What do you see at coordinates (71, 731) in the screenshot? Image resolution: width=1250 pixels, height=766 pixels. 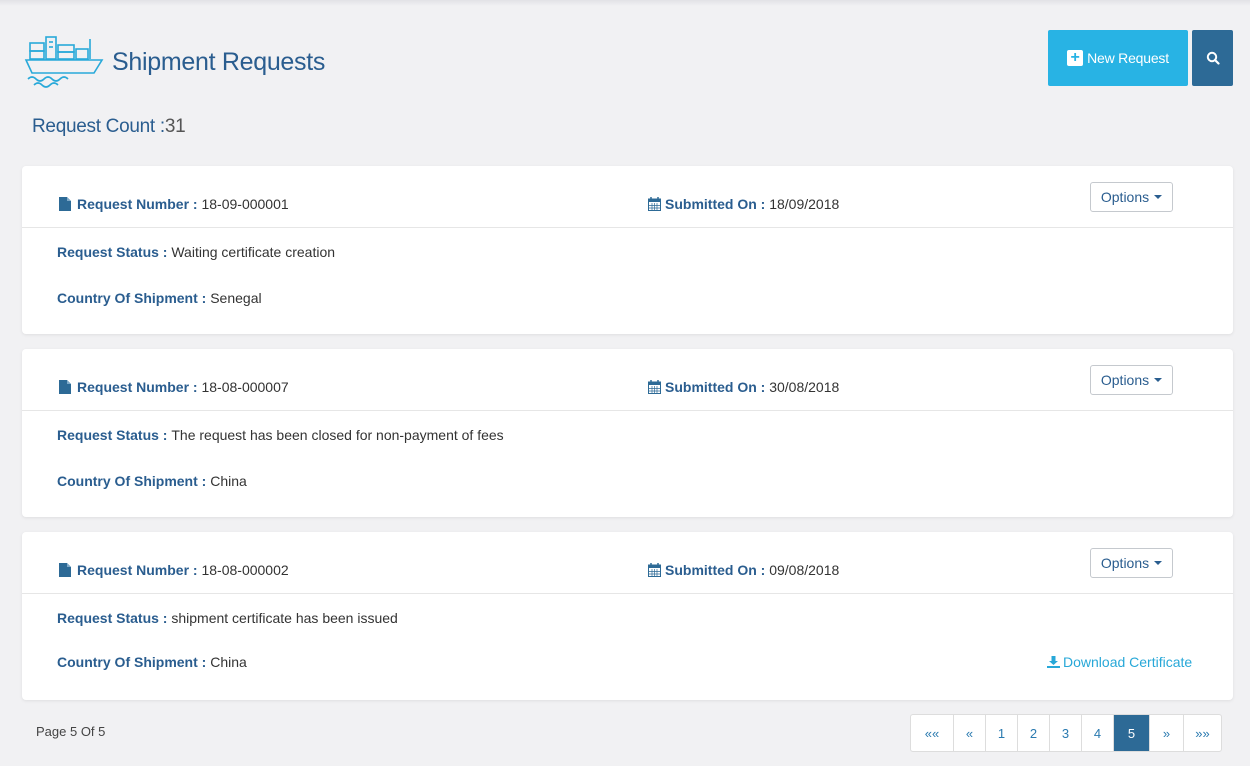 I see `page-indicator: Page 5 Of 5` at bounding box center [71, 731].